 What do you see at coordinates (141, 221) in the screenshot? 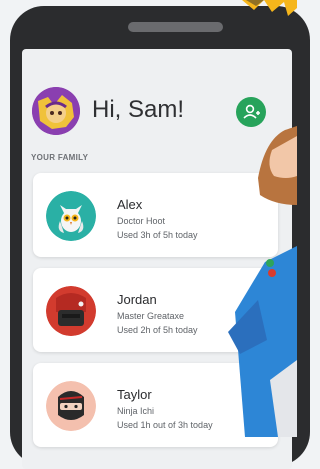
I see `kid-device: Doctor Hoot` at bounding box center [141, 221].